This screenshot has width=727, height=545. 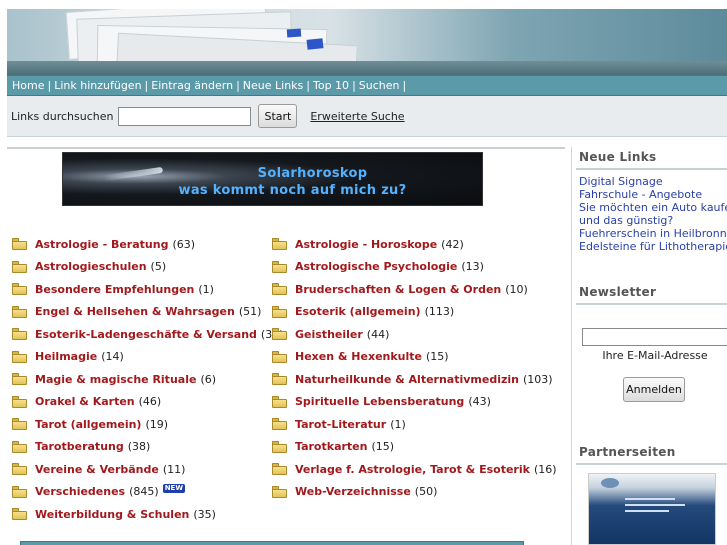 What do you see at coordinates (378, 334) in the screenshot?
I see `category-count: (44)` at bounding box center [378, 334].